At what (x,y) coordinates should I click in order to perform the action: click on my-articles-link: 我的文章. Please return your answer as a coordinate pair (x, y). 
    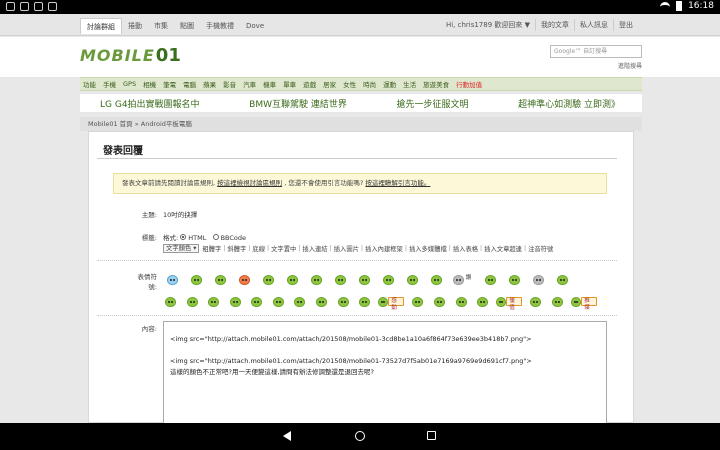
    Looking at the image, I should click on (554, 25).